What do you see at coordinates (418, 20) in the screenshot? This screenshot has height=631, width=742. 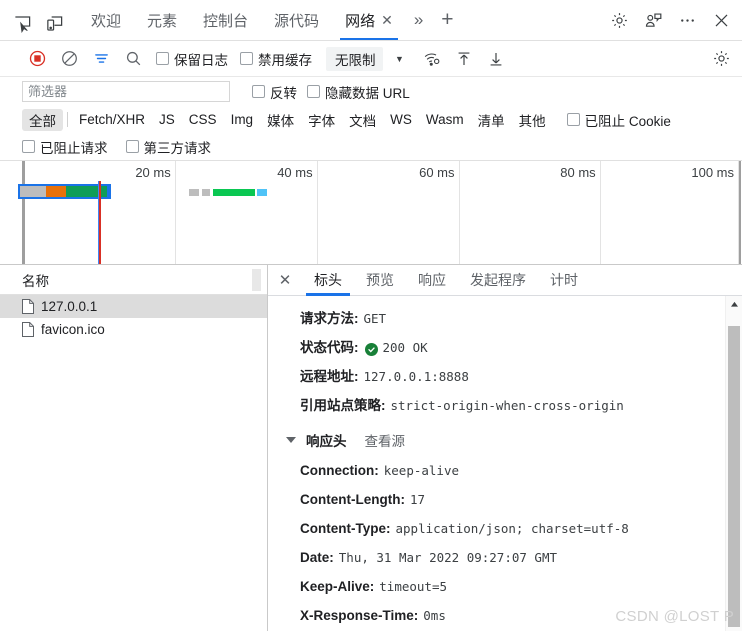 I see `more-tabs-icon: »` at bounding box center [418, 20].